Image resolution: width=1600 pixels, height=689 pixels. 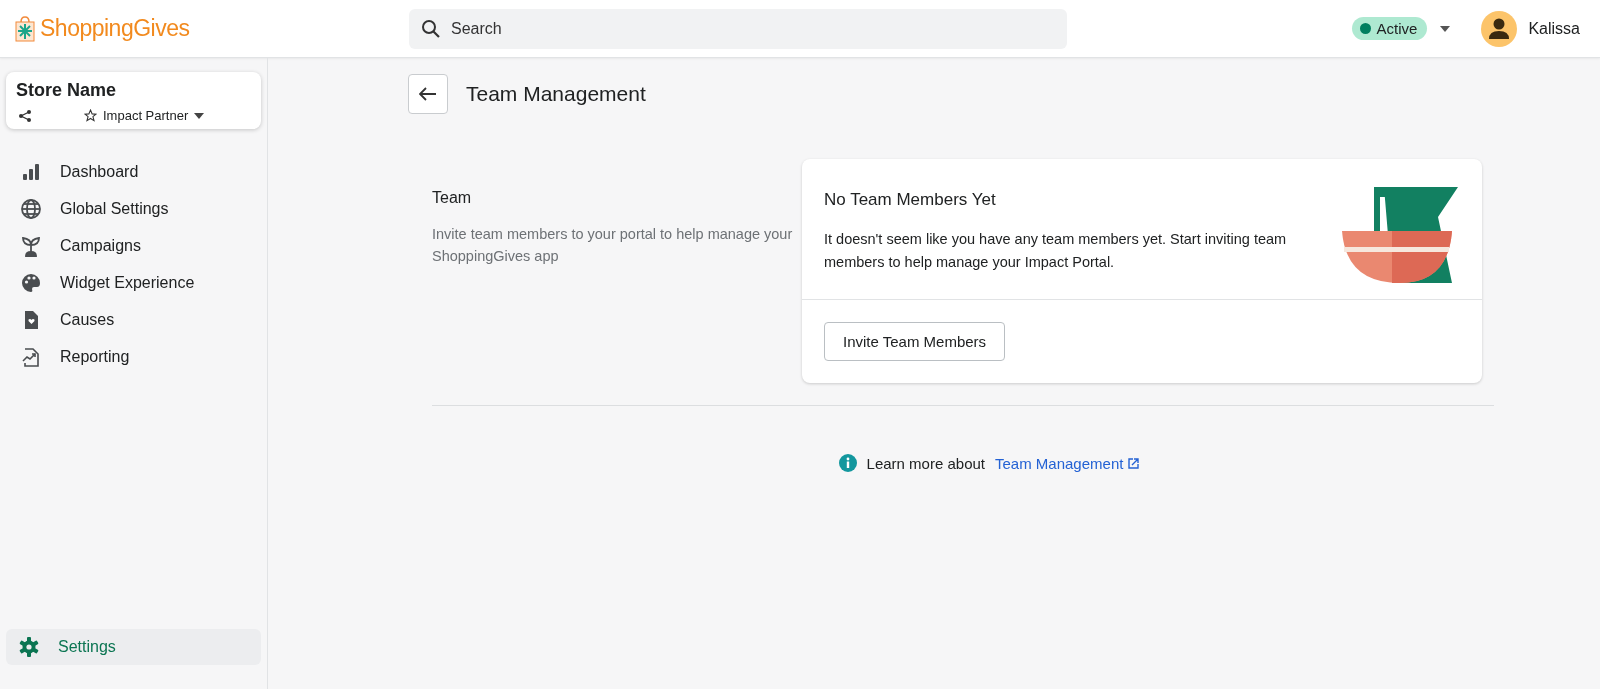 I want to click on globe-icon, so click(x=31, y=208).